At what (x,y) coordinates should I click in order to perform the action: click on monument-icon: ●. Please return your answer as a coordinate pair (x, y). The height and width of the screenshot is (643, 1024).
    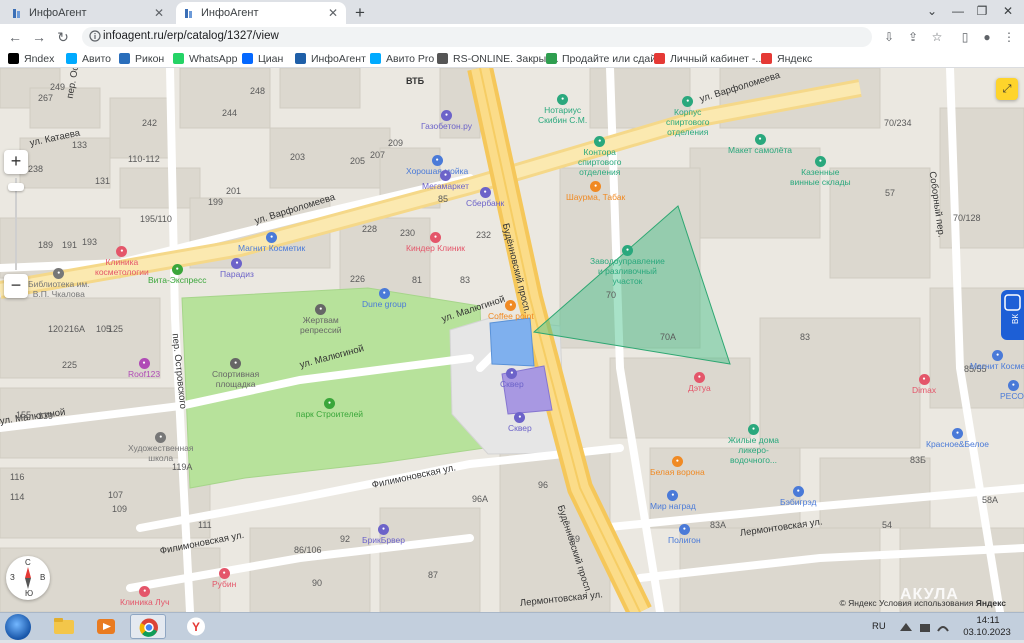
    Looking at the image, I should click on (321, 310).